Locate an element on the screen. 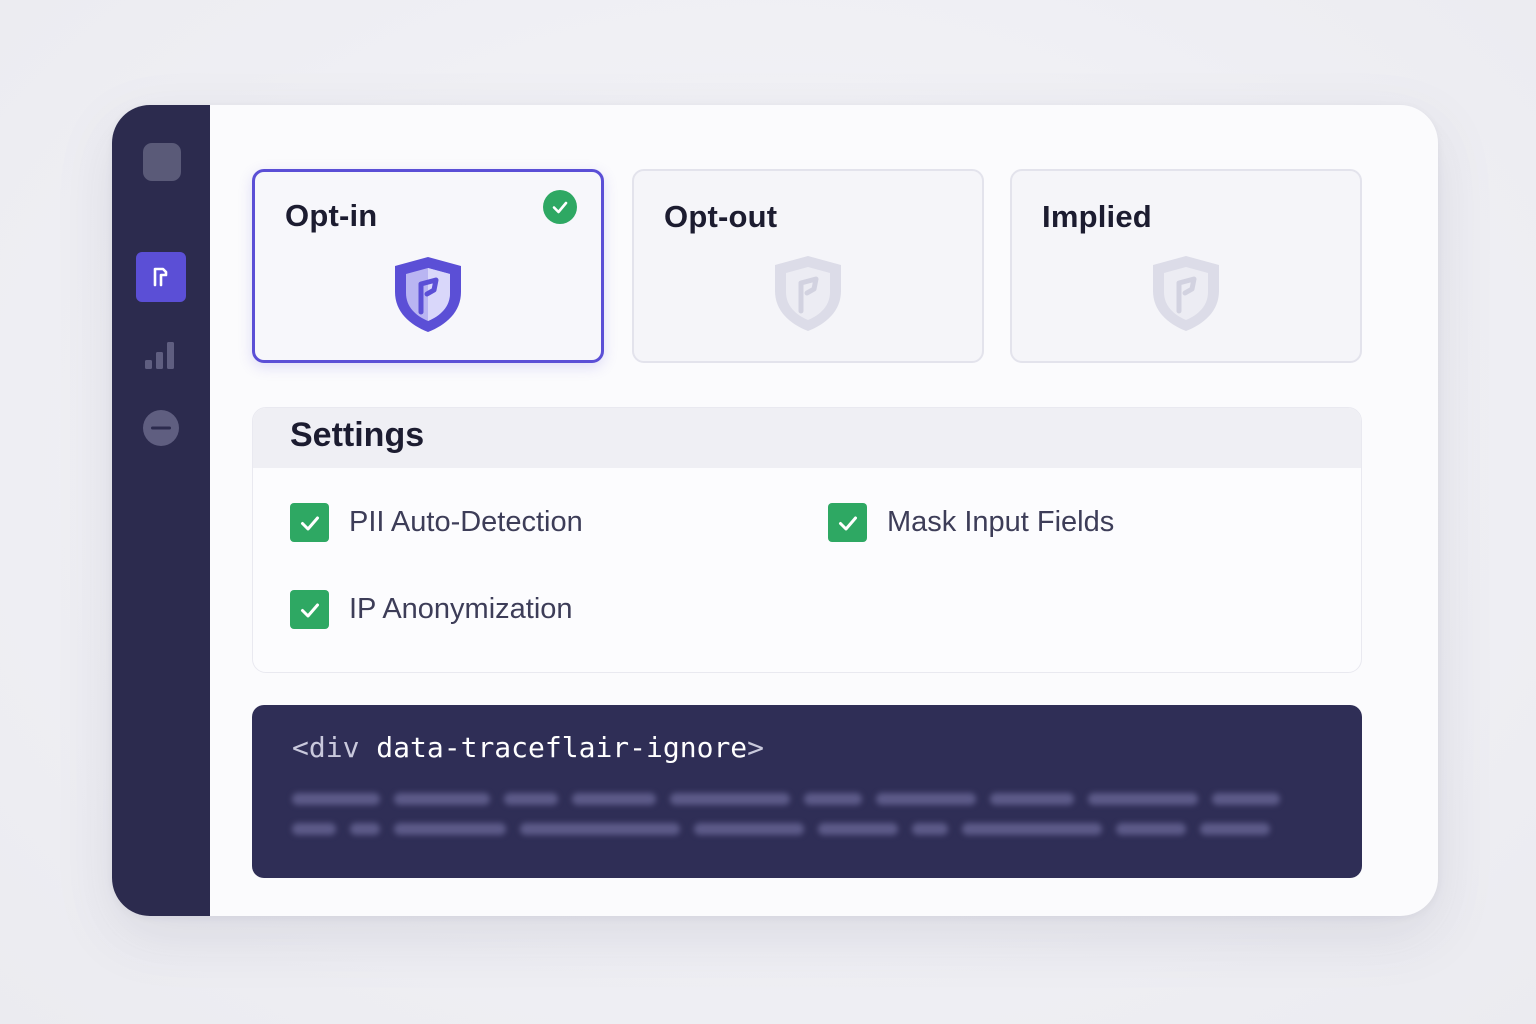  consent-card-implied: Implied is located at coordinates (1186, 266).